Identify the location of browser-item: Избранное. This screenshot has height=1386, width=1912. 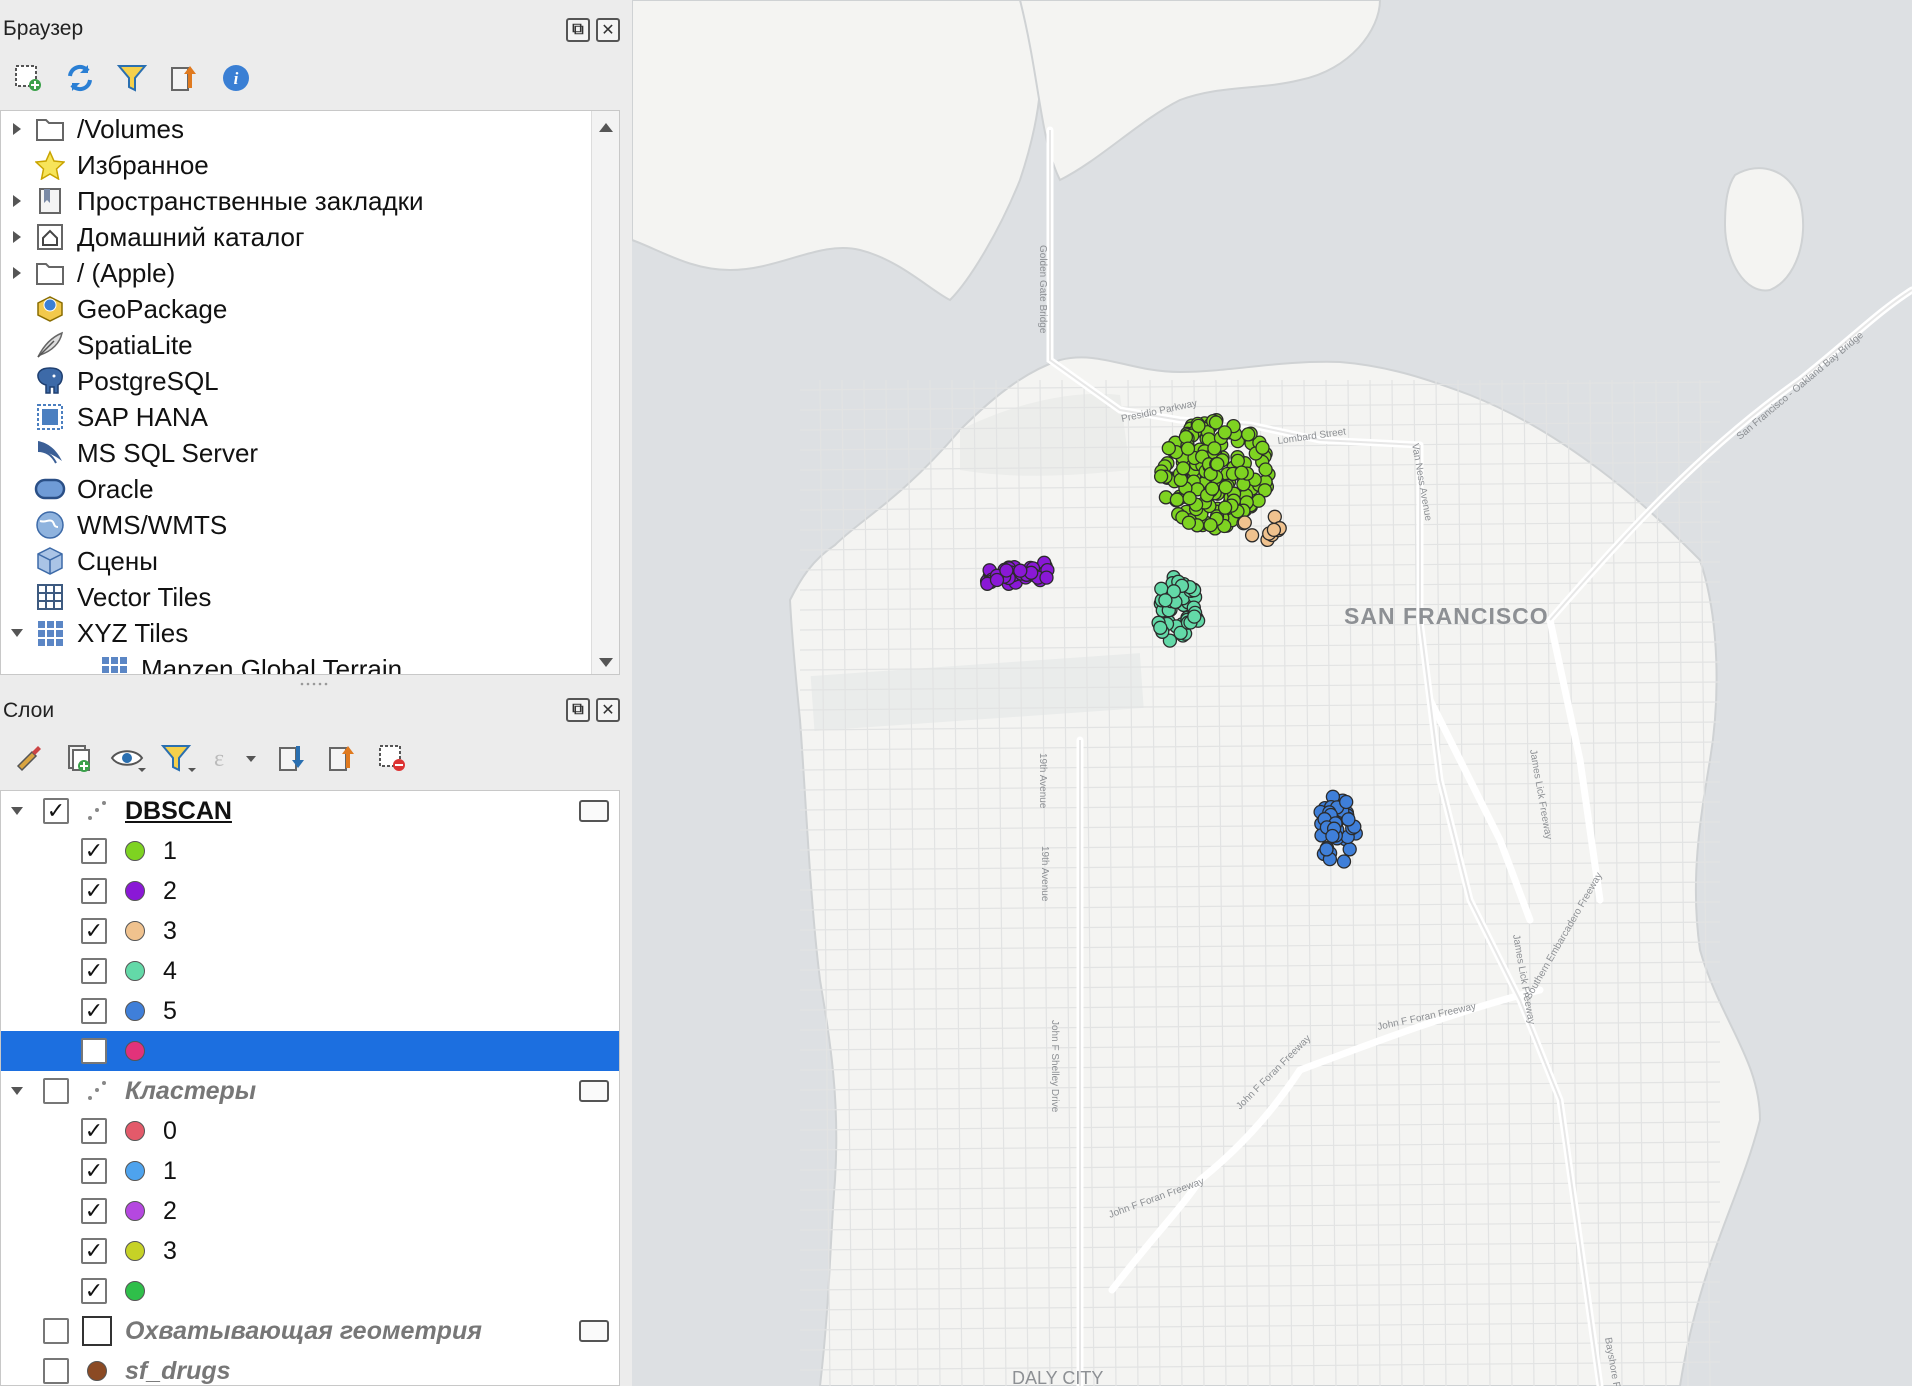
(105, 165).